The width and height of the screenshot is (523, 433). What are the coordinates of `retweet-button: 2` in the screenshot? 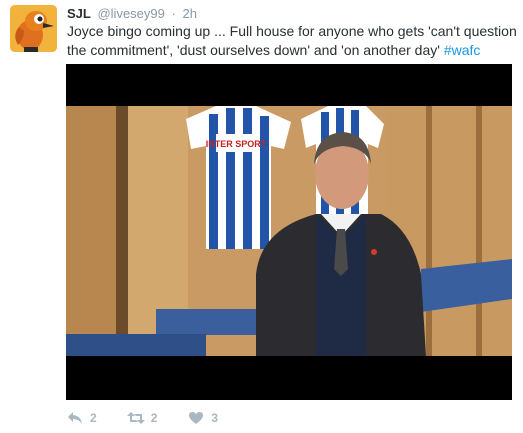 It's located at (142, 418).